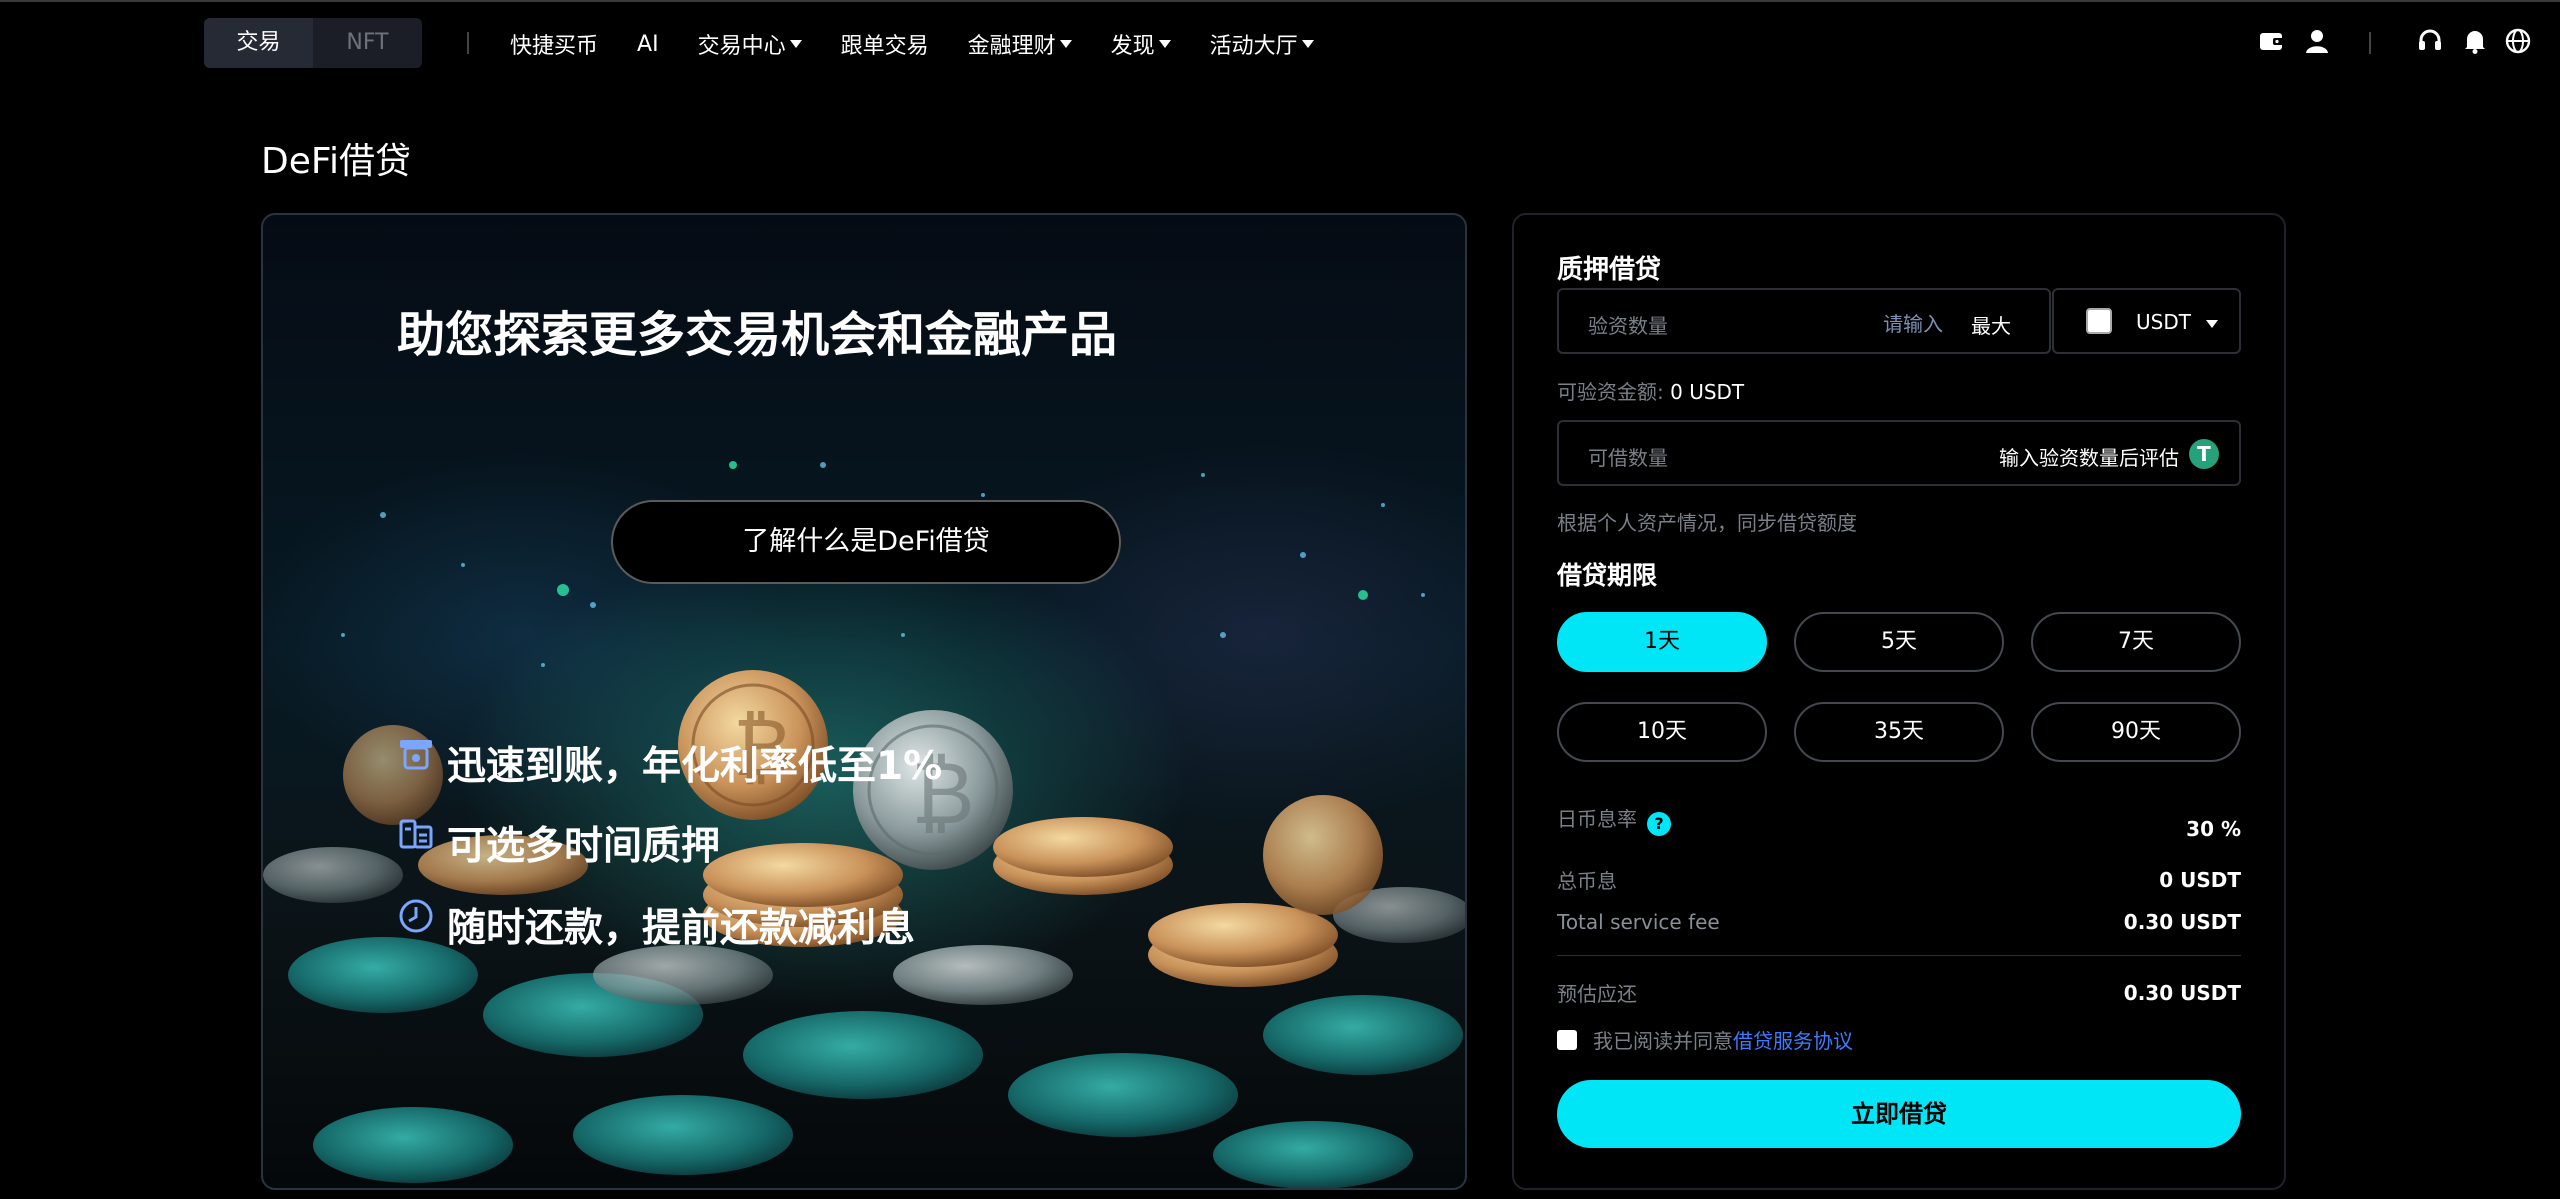 This screenshot has height=1199, width=2560. I want to click on learn-defi-button: 了解什么是DeFi借贷, so click(866, 542).